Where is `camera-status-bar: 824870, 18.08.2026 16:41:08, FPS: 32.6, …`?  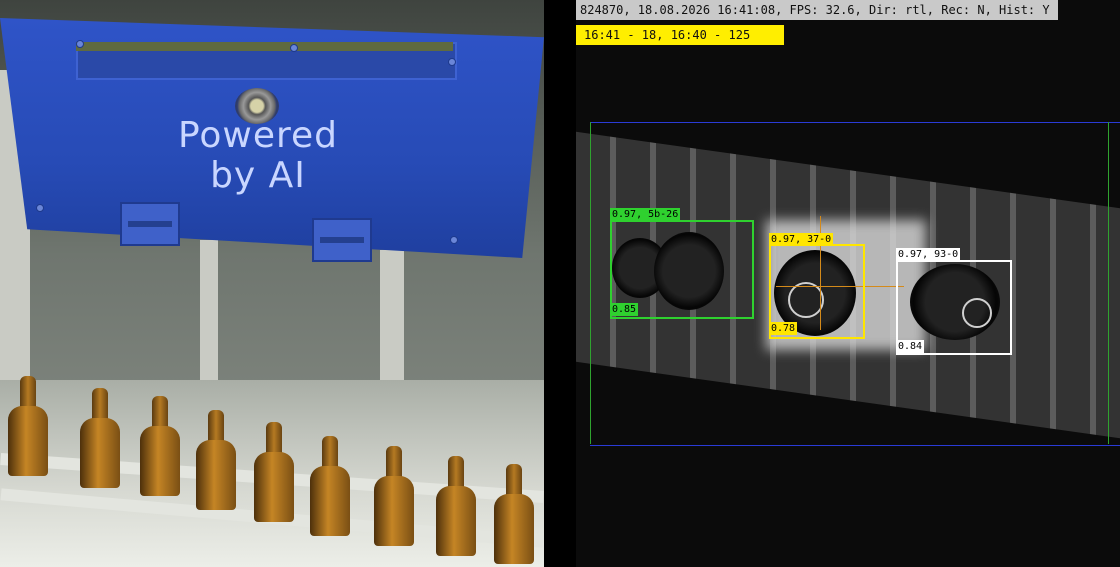
camera-status-bar: 824870, 18.08.2026 16:41:08, FPS: 32.6, … is located at coordinates (817, 10).